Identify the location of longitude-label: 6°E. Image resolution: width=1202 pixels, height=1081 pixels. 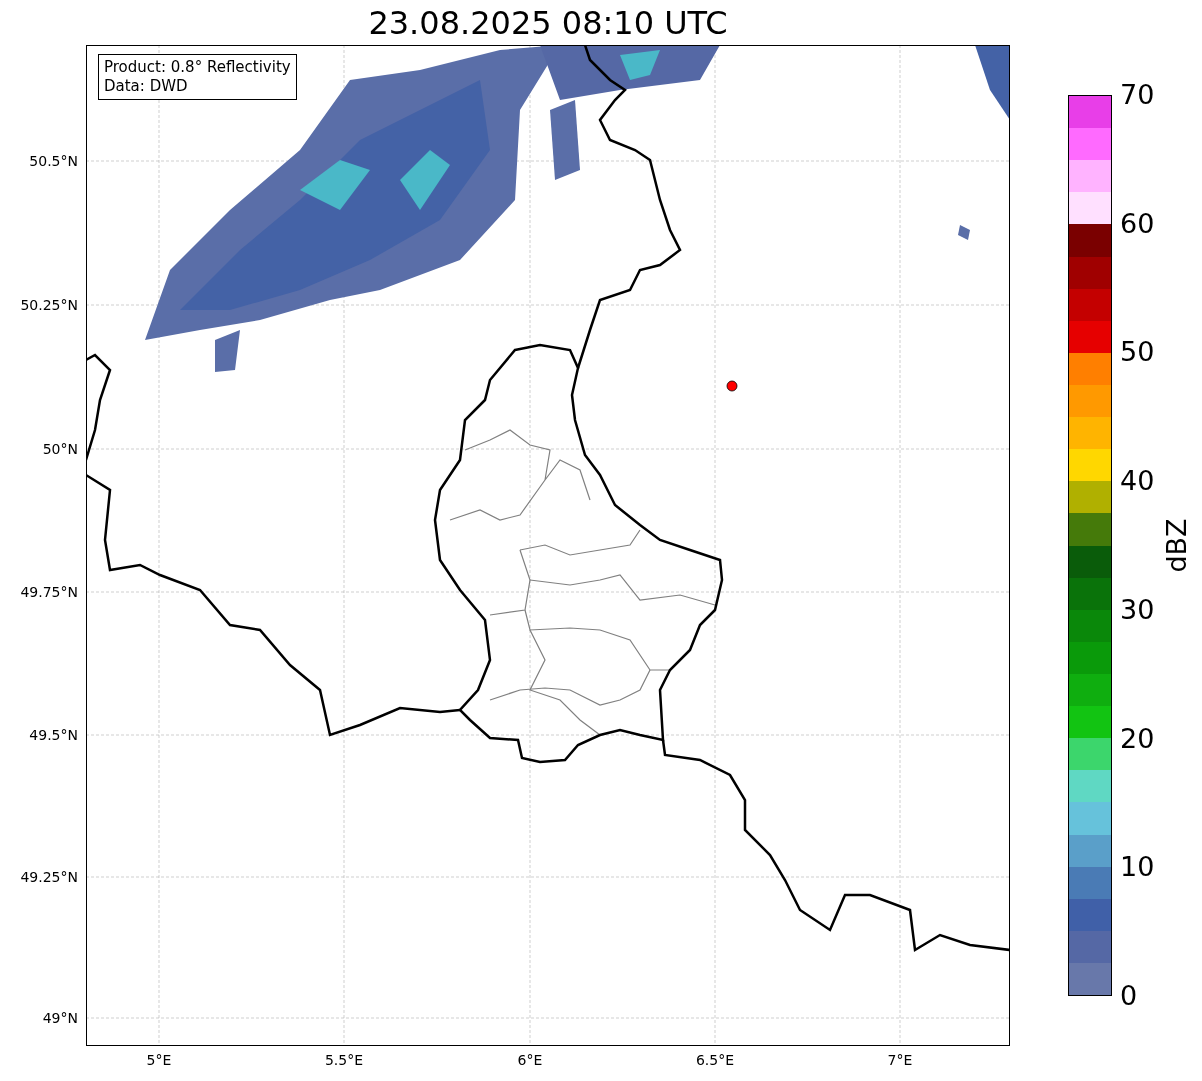
(530, 1060).